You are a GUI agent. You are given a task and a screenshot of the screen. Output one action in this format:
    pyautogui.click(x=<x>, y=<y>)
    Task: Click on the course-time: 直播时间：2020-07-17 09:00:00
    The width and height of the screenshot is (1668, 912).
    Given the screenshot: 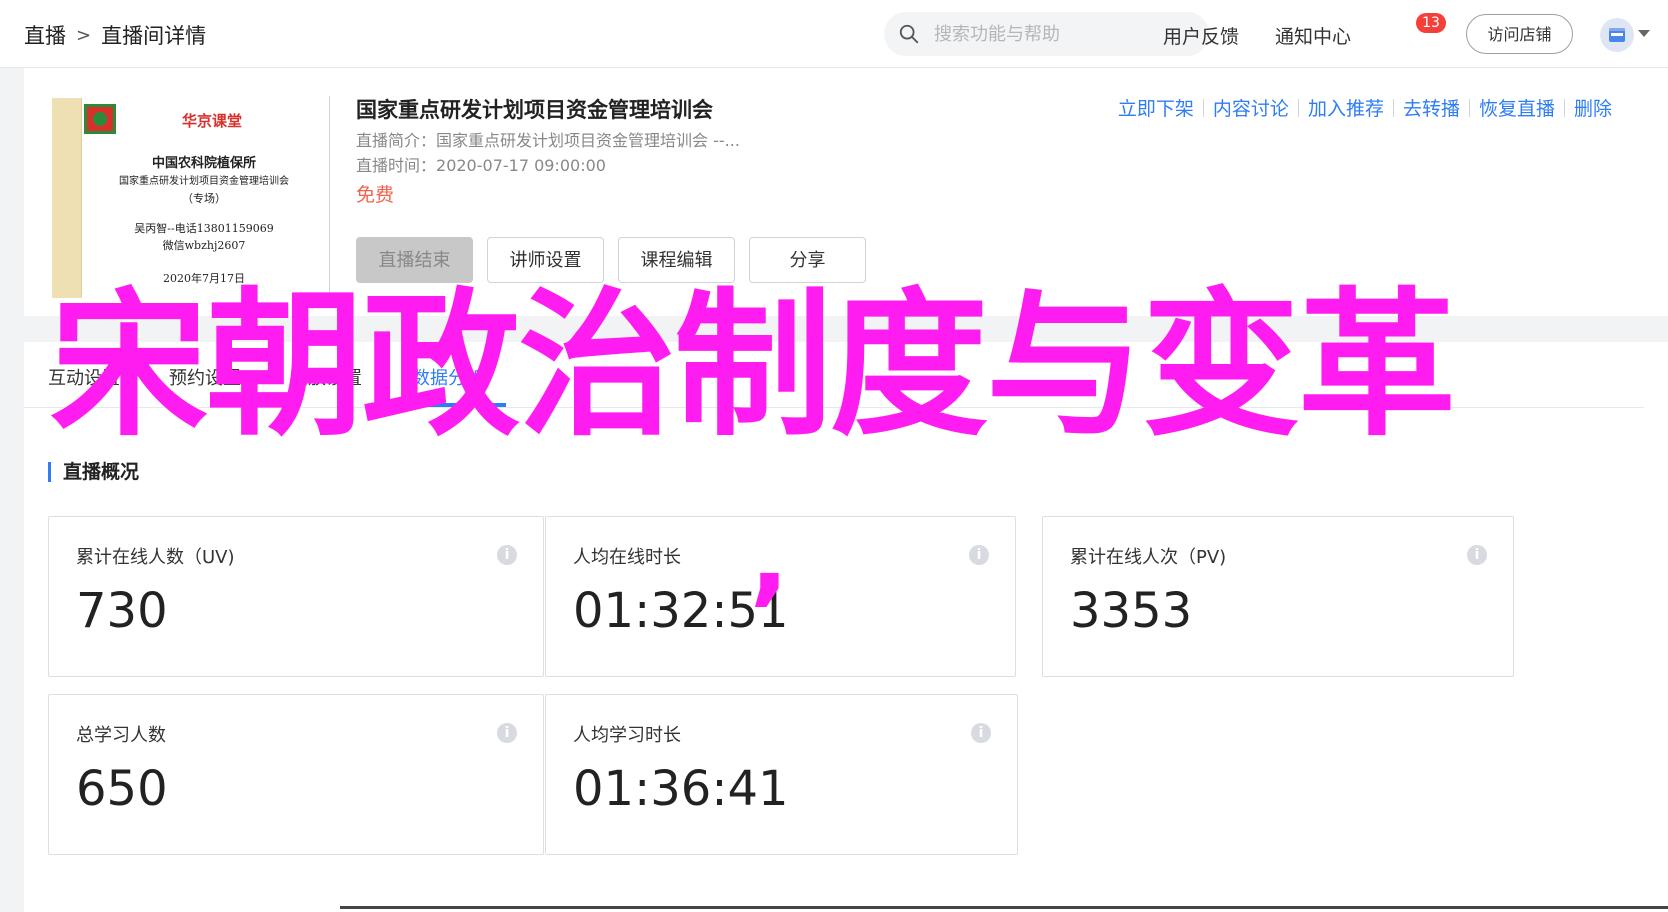 What is the action you would take?
    pyautogui.click(x=481, y=164)
    